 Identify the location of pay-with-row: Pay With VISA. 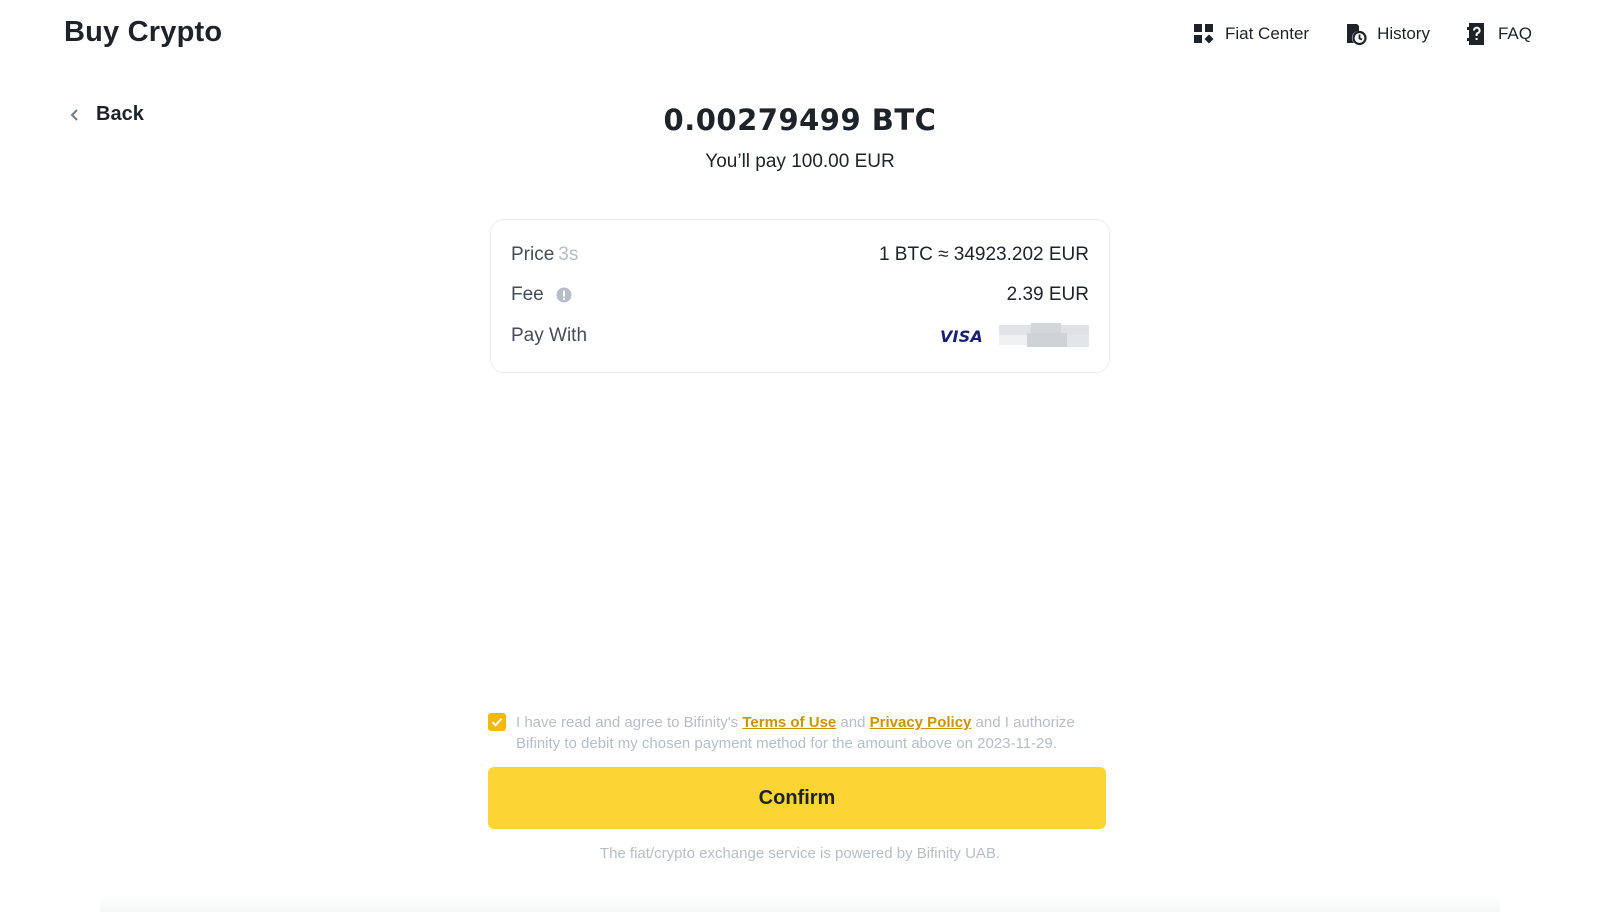
(800, 336).